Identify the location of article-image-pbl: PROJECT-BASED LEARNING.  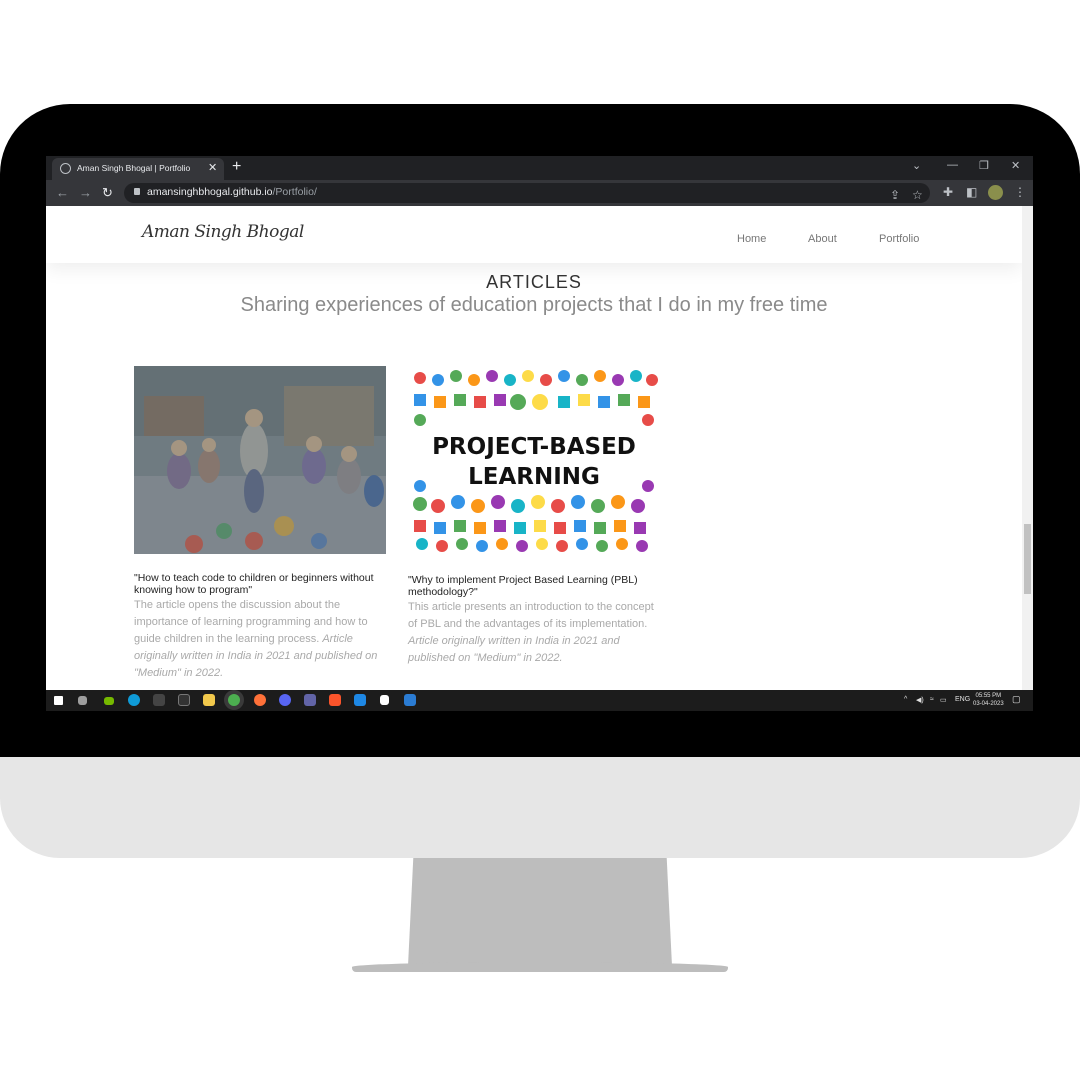
(534, 461).